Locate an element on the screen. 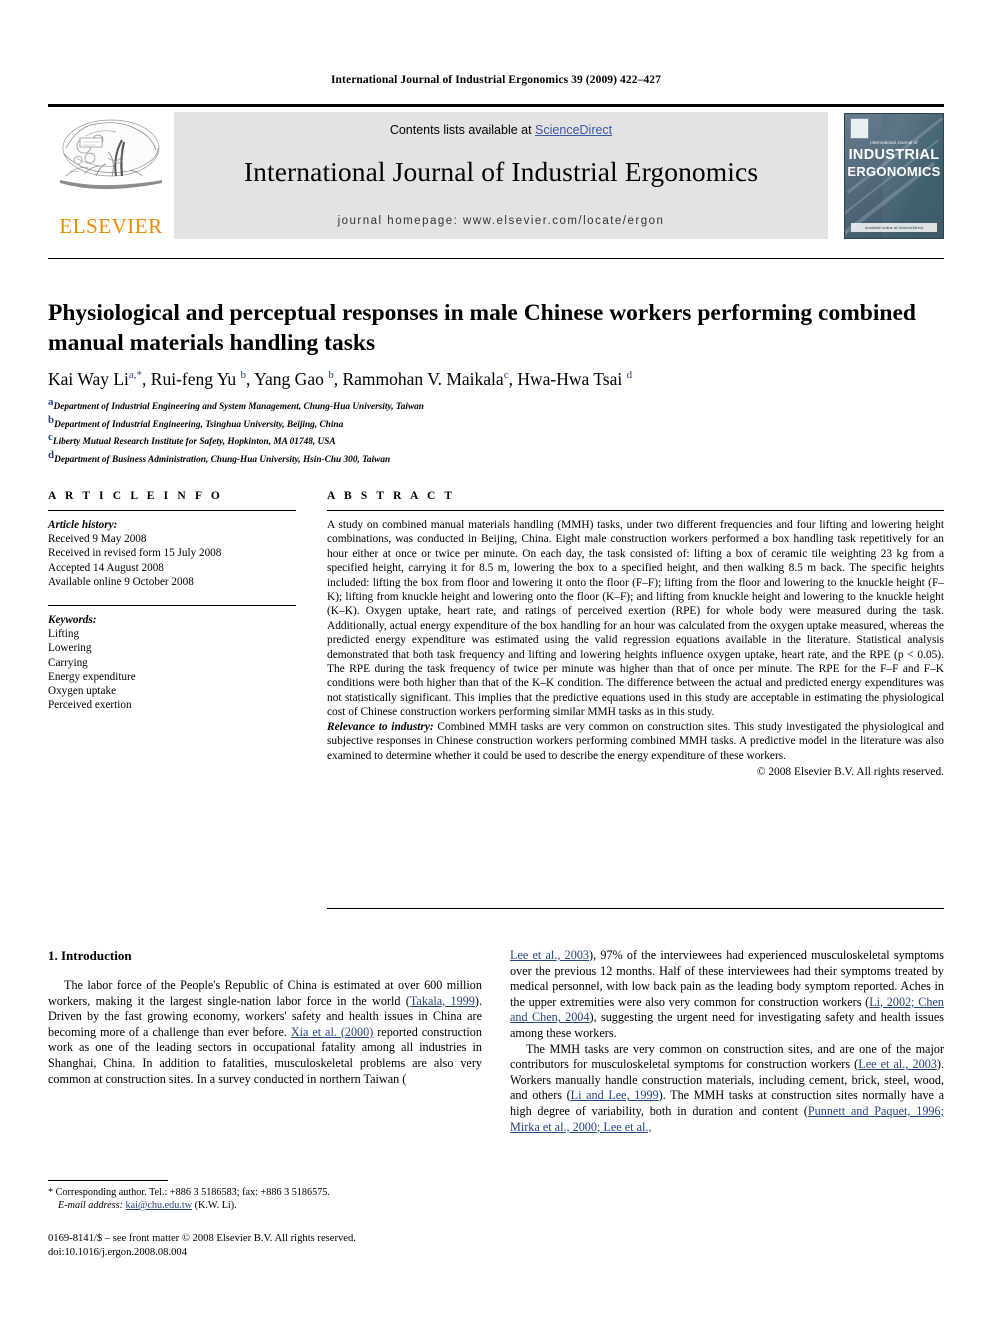 This screenshot has height=1323, width=992. author-name: Kai Way Li is located at coordinates (88, 378).